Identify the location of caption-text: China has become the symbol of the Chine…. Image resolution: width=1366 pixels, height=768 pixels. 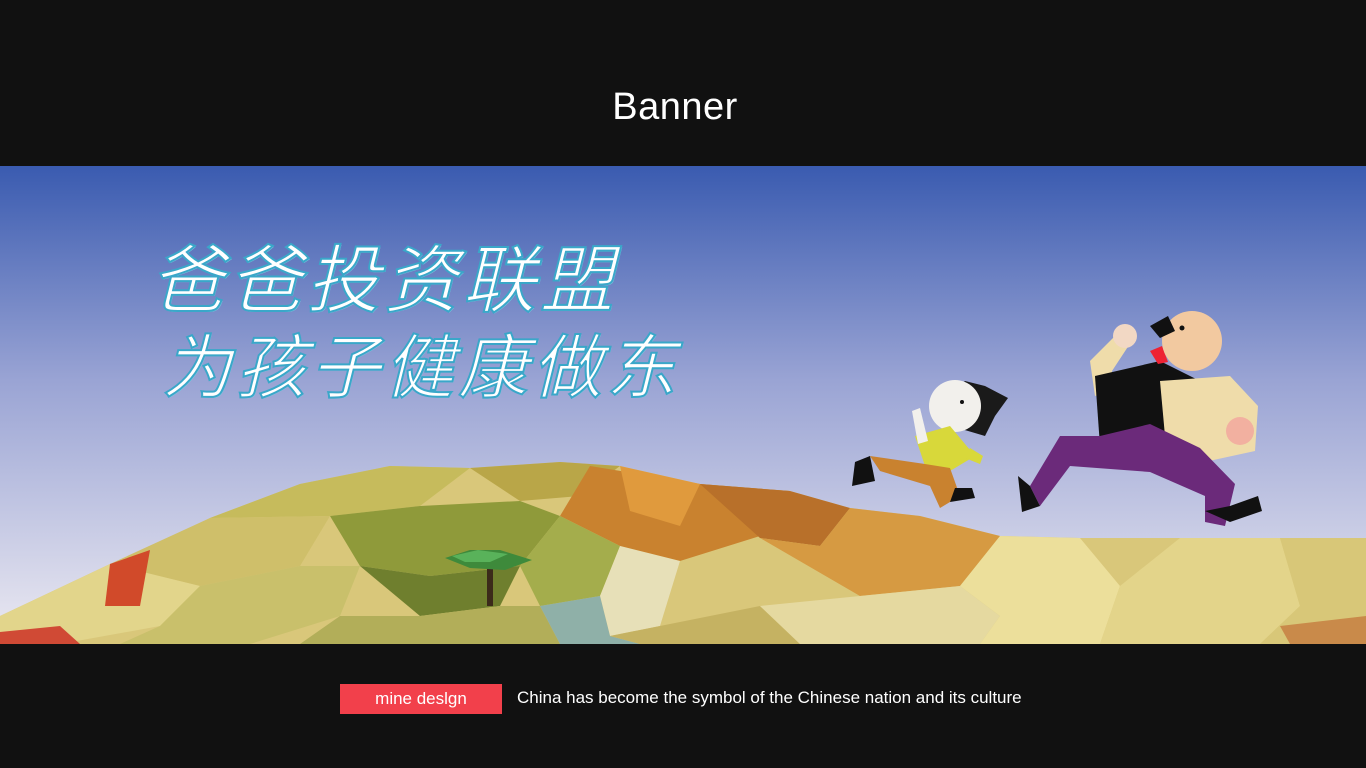
(769, 697).